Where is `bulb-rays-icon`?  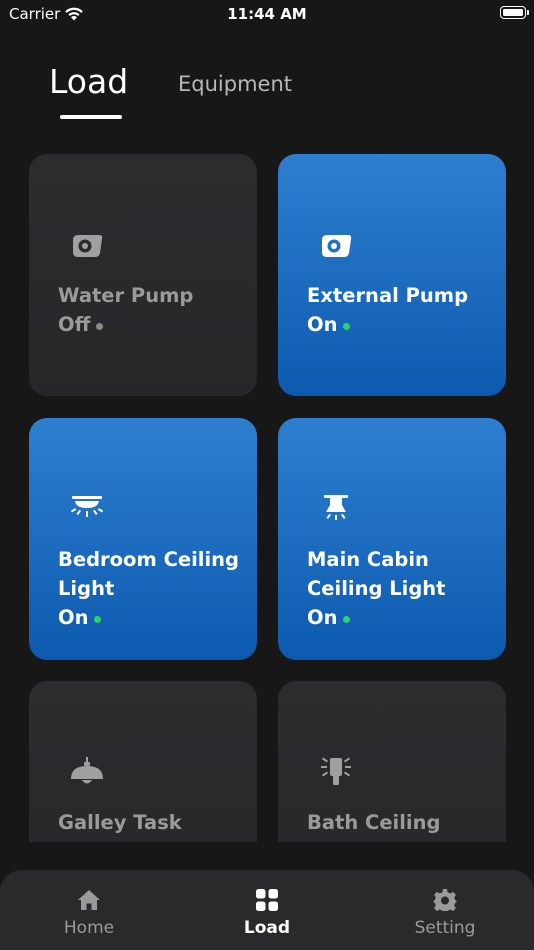 bulb-rays-icon is located at coordinates (336, 771).